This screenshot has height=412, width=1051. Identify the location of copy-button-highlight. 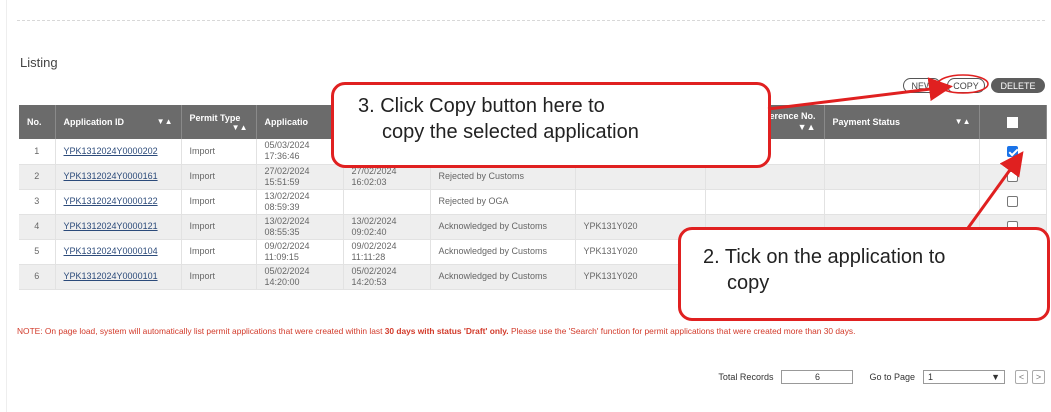
(963, 84).